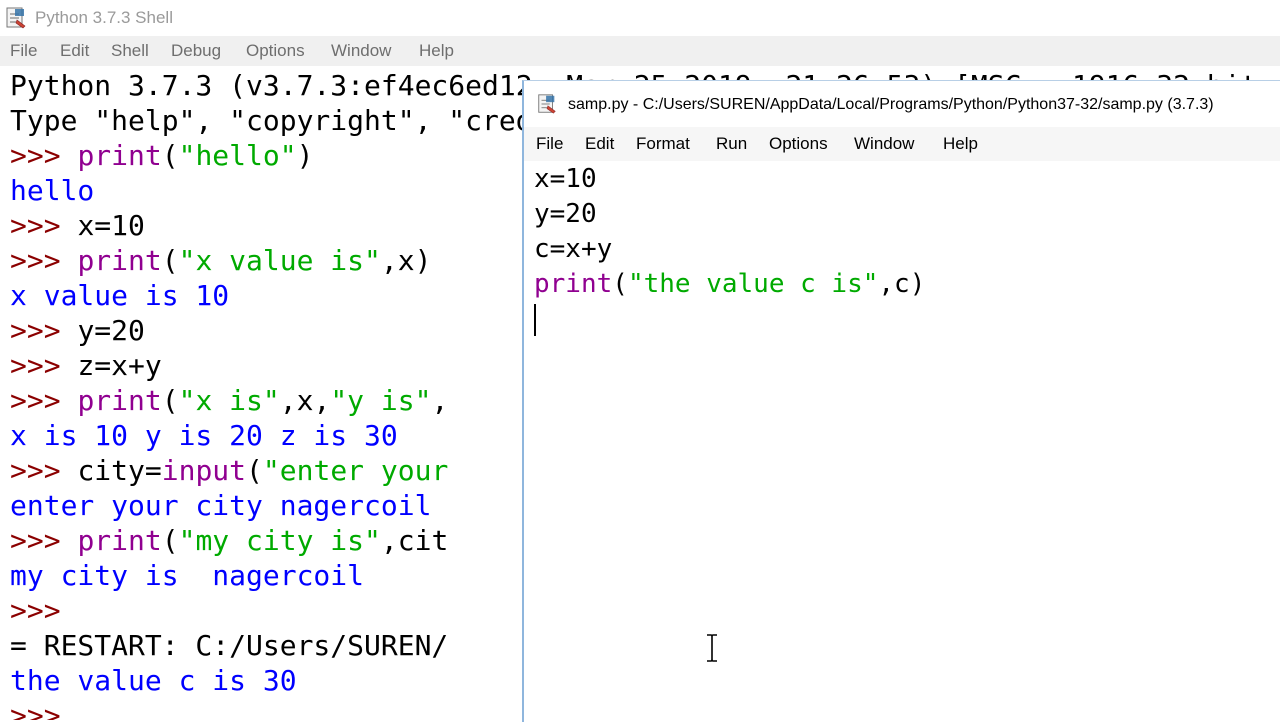 The image size is (1280, 722). I want to click on shell-token: x value is 10, so click(120, 295).